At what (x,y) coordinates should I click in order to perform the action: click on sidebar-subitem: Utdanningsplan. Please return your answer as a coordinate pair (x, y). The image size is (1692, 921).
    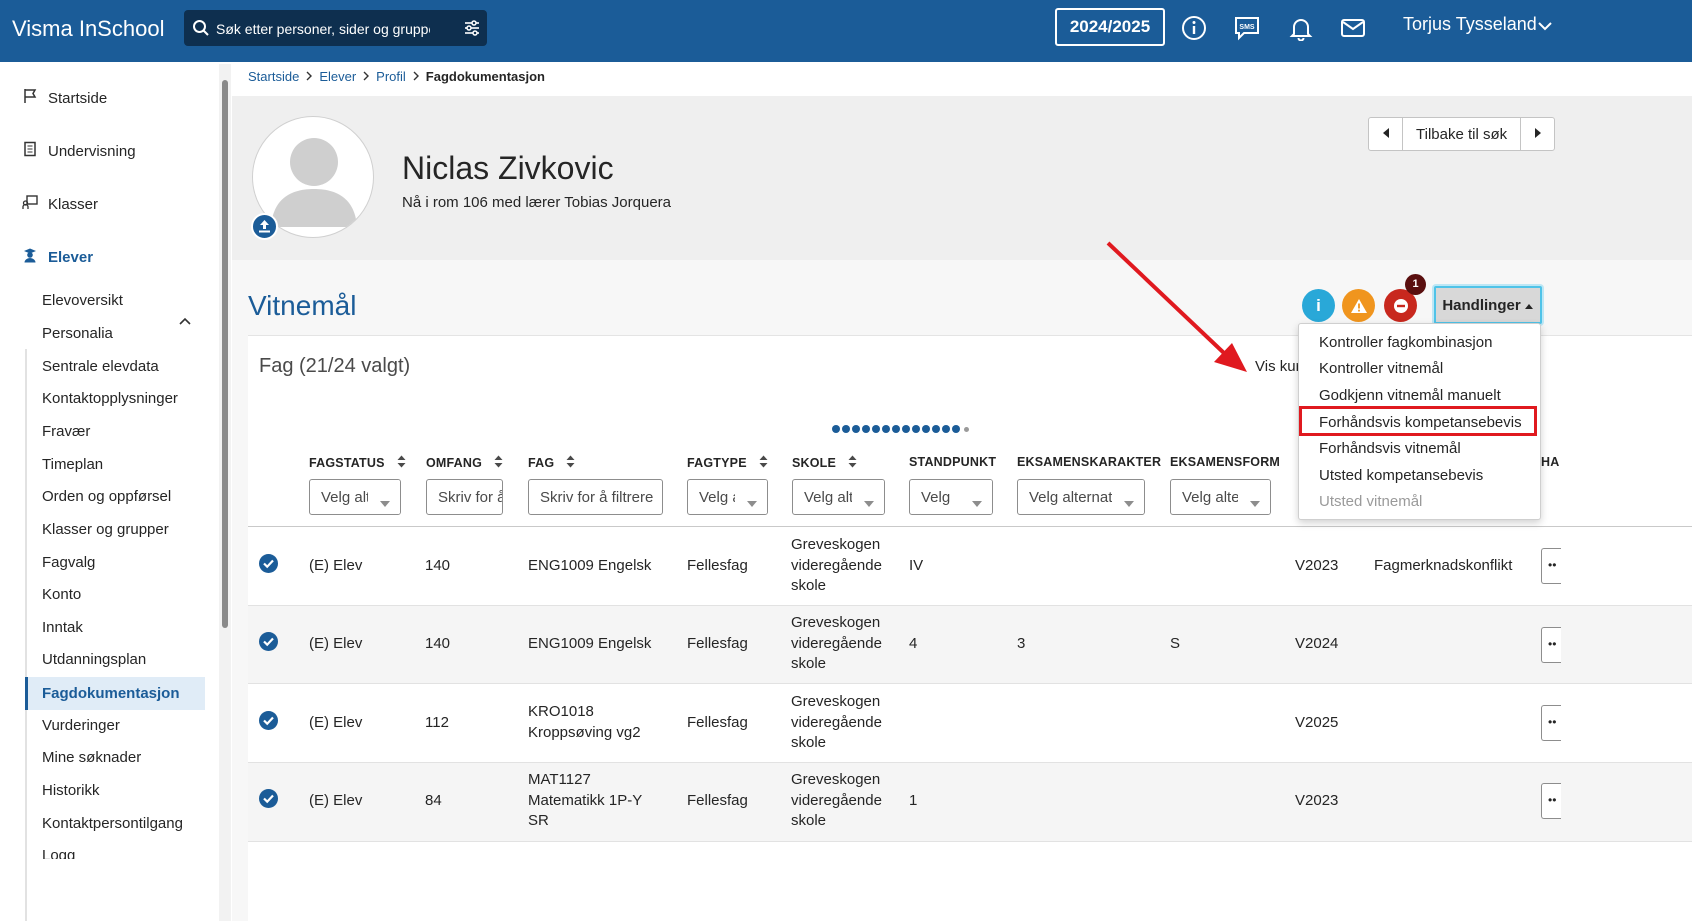
    Looking at the image, I should click on (94, 660).